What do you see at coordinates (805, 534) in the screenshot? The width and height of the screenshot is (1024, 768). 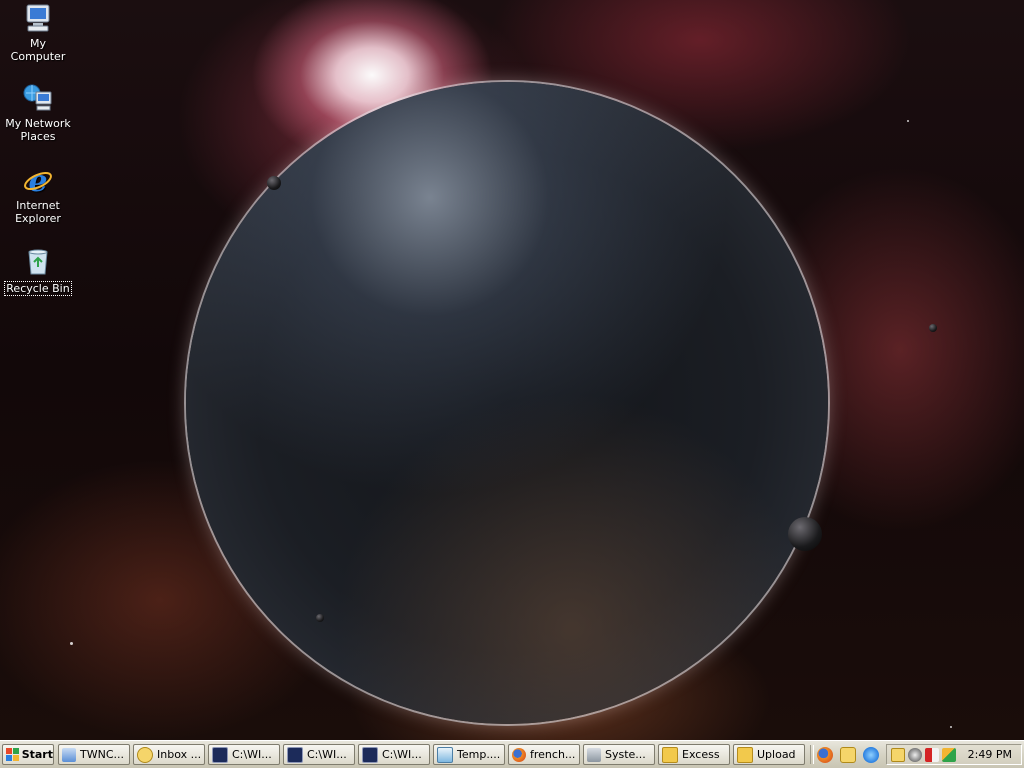 I see `moon` at bounding box center [805, 534].